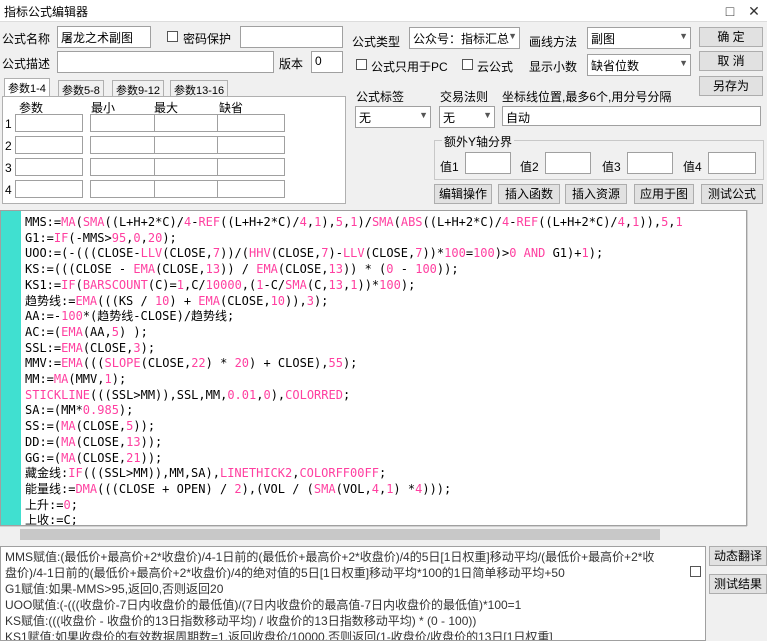 The image size is (767, 641). I want to click on vertical-scrollbar, so click(757, 368).